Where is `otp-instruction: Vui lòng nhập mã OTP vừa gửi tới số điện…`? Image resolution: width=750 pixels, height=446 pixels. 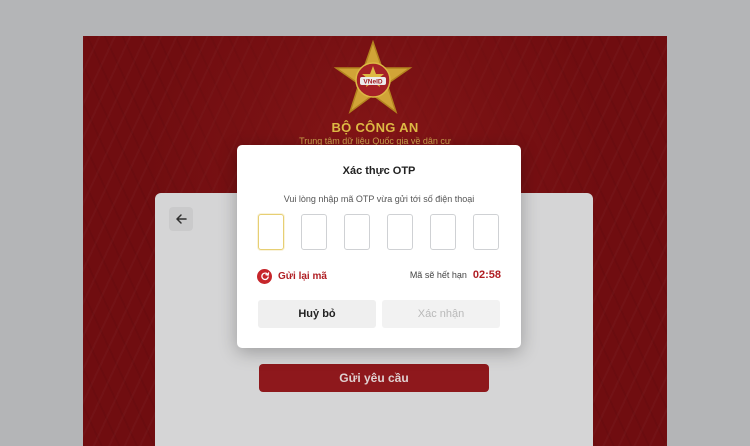
otp-instruction: Vui lòng nhập mã OTP vừa gửi tới số điện… is located at coordinates (379, 199).